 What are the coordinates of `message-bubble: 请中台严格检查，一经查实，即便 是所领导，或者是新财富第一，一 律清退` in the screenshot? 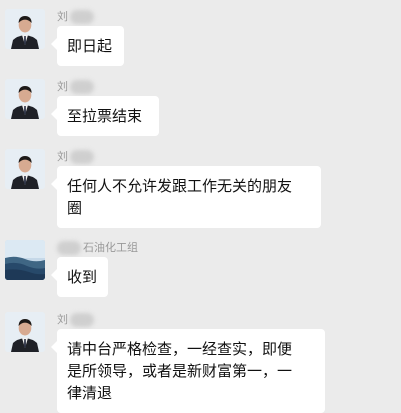 It's located at (188, 371).